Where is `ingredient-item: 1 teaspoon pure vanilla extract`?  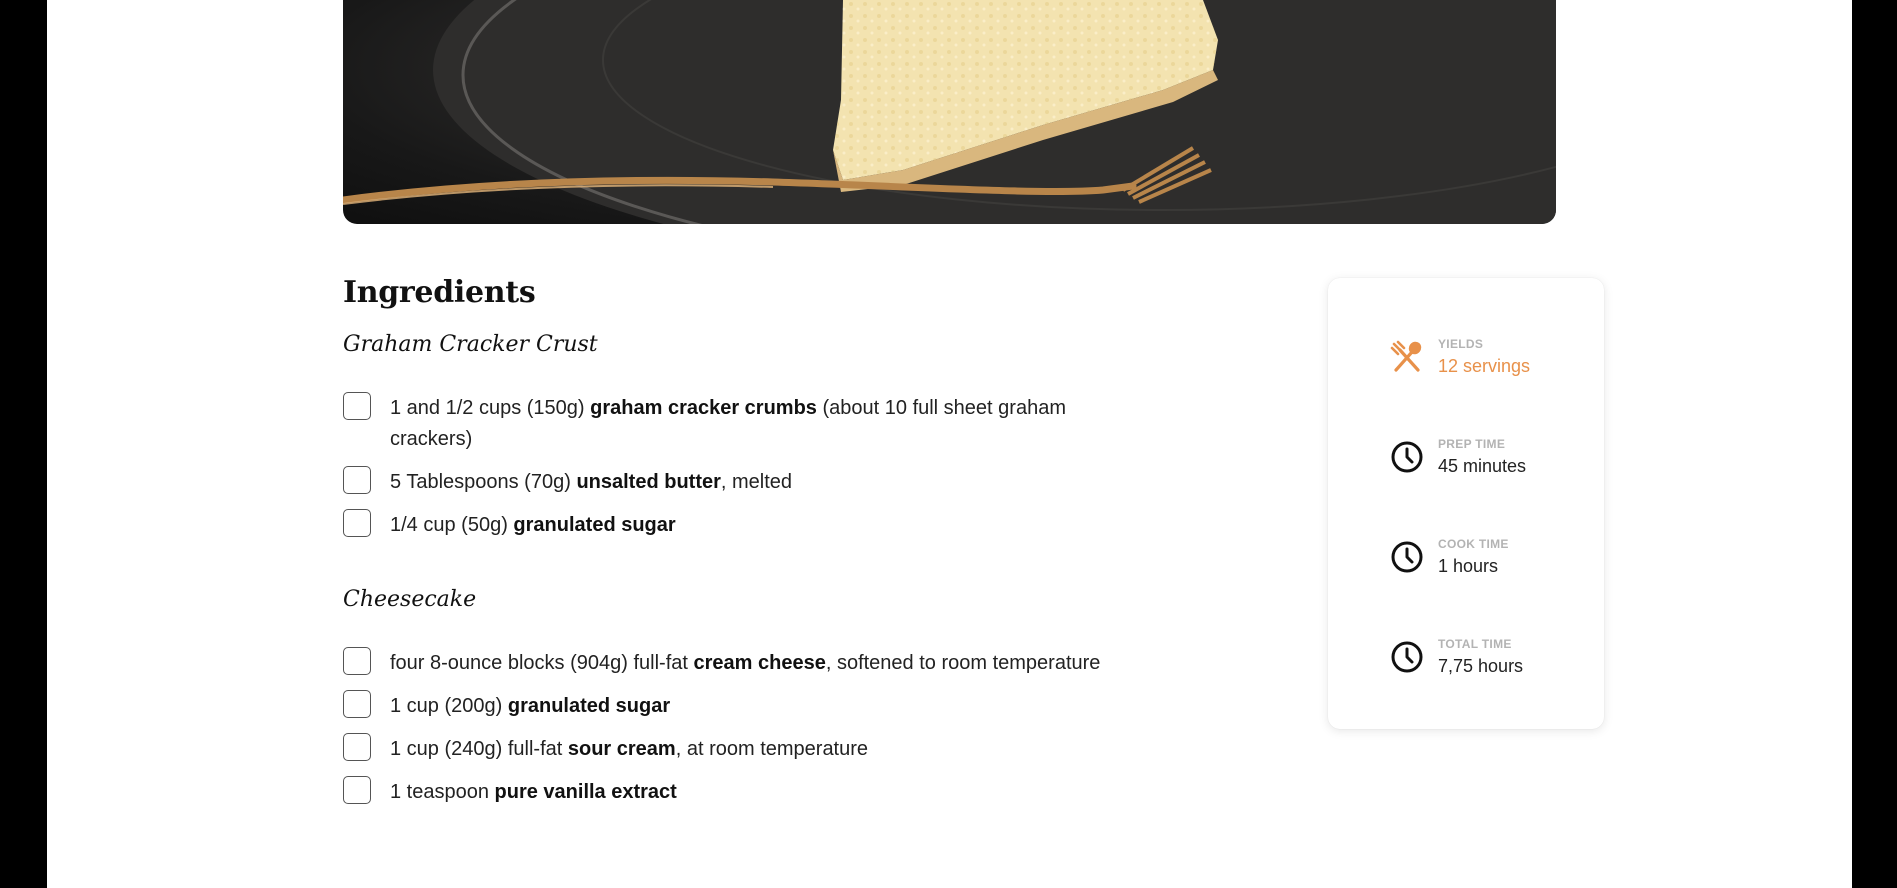 ingredient-item: 1 teaspoon pure vanilla extract is located at coordinates (753, 792).